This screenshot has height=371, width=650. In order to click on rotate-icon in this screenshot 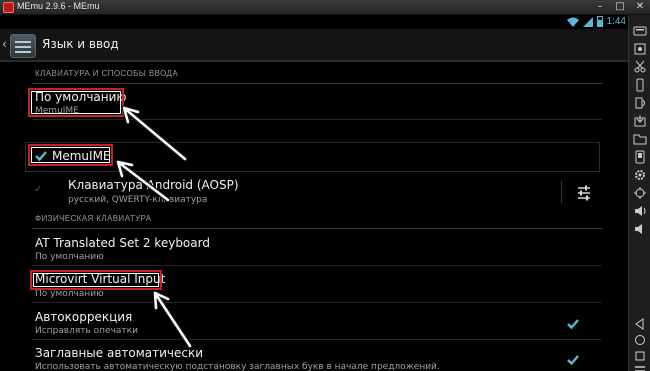, I will do `click(640, 103)`.